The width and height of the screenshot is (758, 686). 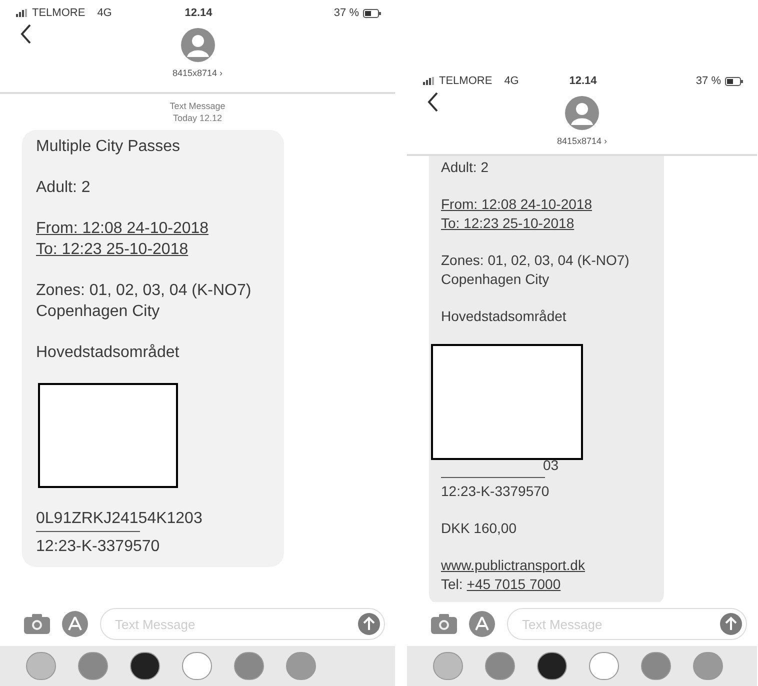 What do you see at coordinates (551, 465) in the screenshot?
I see `message-line: 03` at bounding box center [551, 465].